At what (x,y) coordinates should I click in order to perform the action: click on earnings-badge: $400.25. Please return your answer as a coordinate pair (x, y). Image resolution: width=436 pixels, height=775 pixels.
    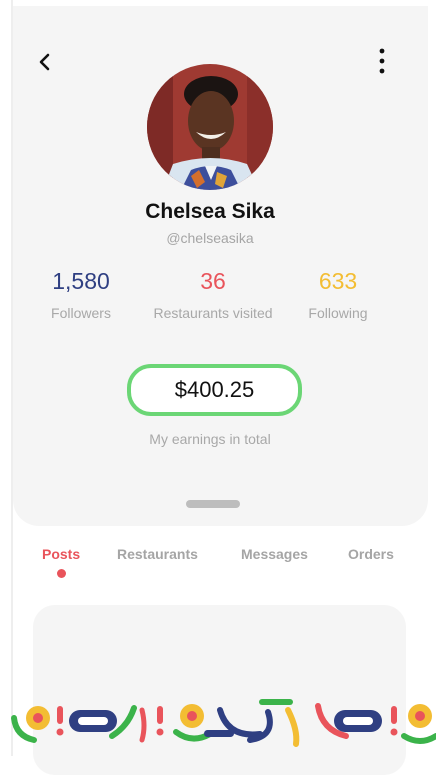
    Looking at the image, I should click on (214, 390).